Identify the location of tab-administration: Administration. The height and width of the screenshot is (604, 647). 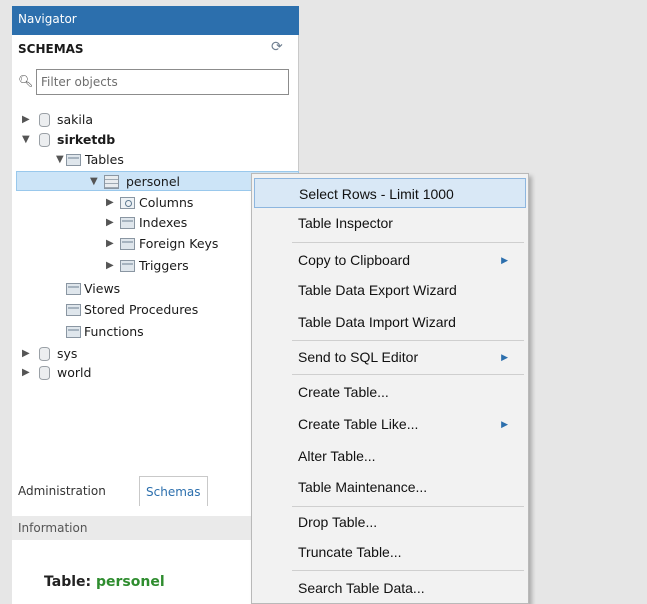
(62, 491).